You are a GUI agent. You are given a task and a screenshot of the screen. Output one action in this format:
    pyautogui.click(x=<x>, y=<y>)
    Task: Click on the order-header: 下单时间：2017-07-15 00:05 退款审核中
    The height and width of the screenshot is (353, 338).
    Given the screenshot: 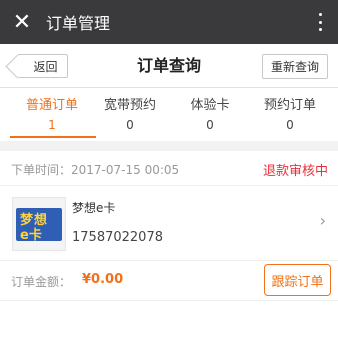 What is the action you would take?
    pyautogui.click(x=169, y=168)
    